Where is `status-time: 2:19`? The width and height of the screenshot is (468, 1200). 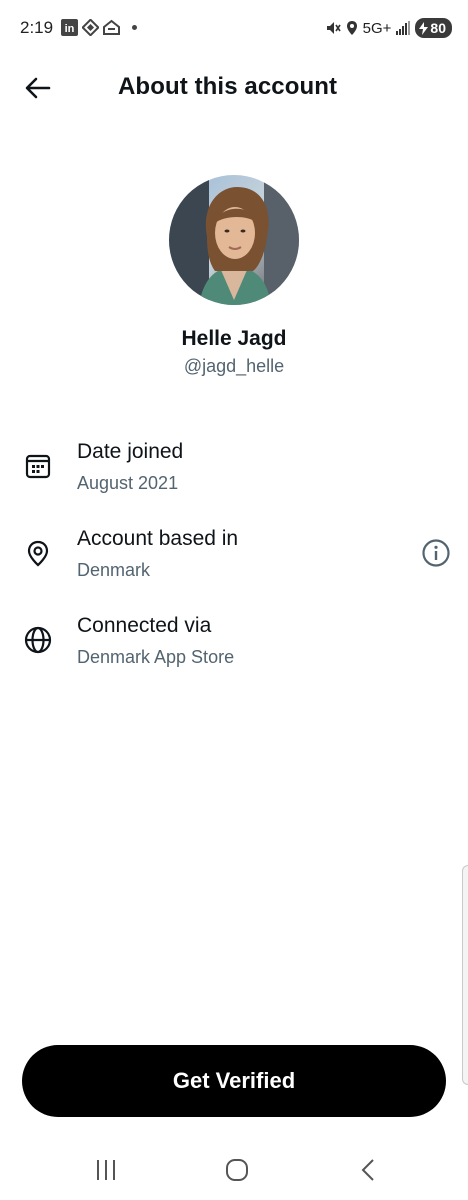 status-time: 2:19 is located at coordinates (37, 27).